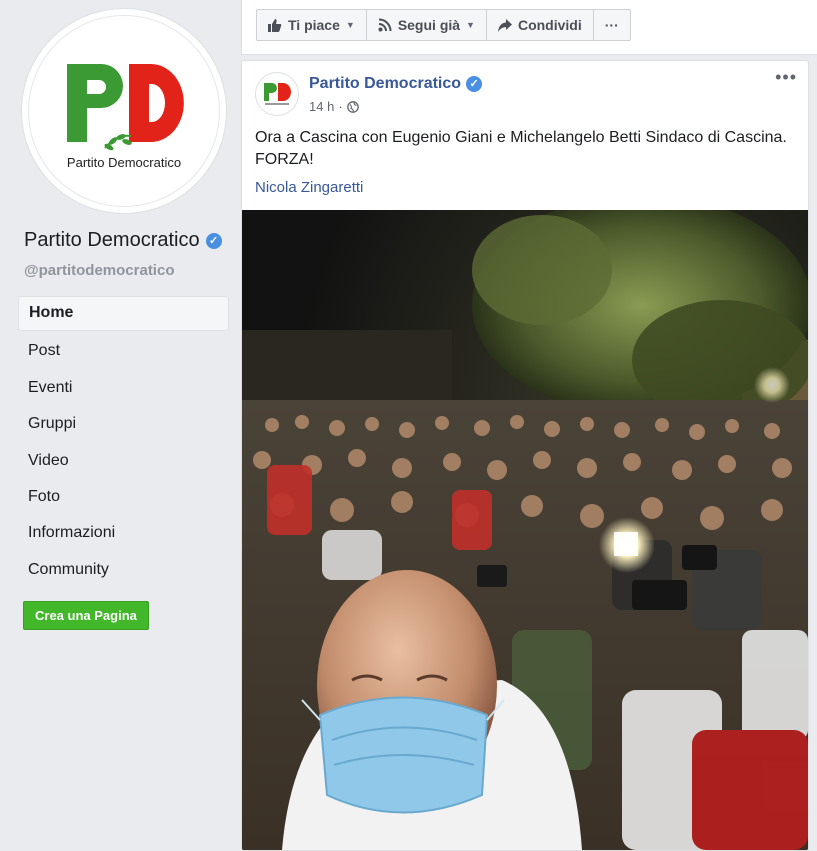 The width and height of the screenshot is (817, 851). What do you see at coordinates (321, 106) in the screenshot?
I see `post-timestamp: 14 h` at bounding box center [321, 106].